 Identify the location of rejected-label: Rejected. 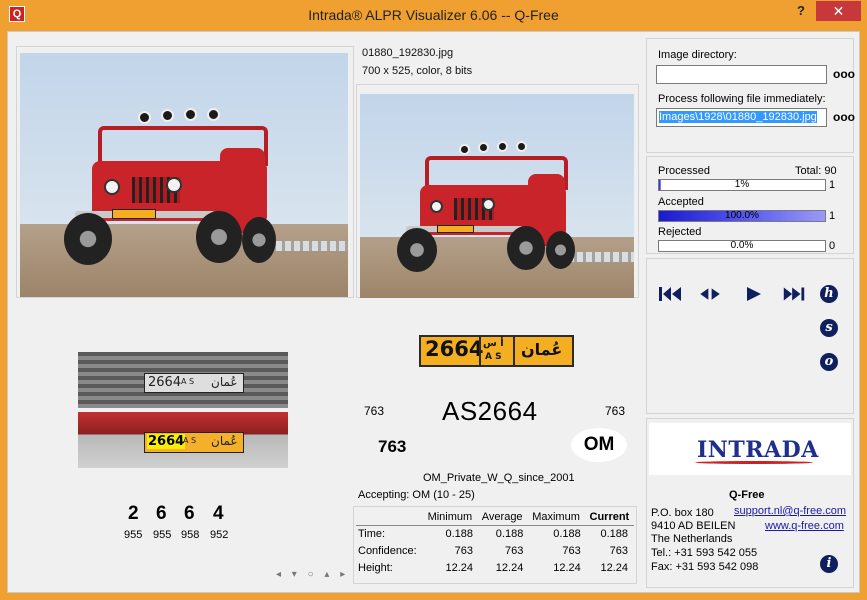
(680, 232).